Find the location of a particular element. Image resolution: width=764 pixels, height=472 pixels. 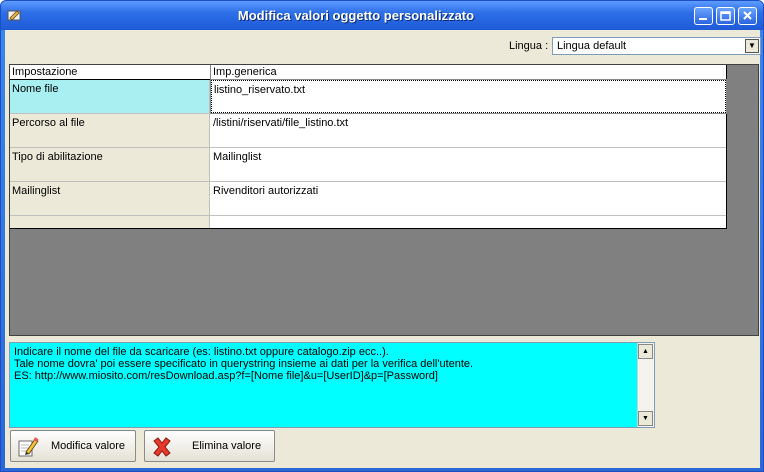

grid-header: Impostazione Imp.generica is located at coordinates (368, 72).